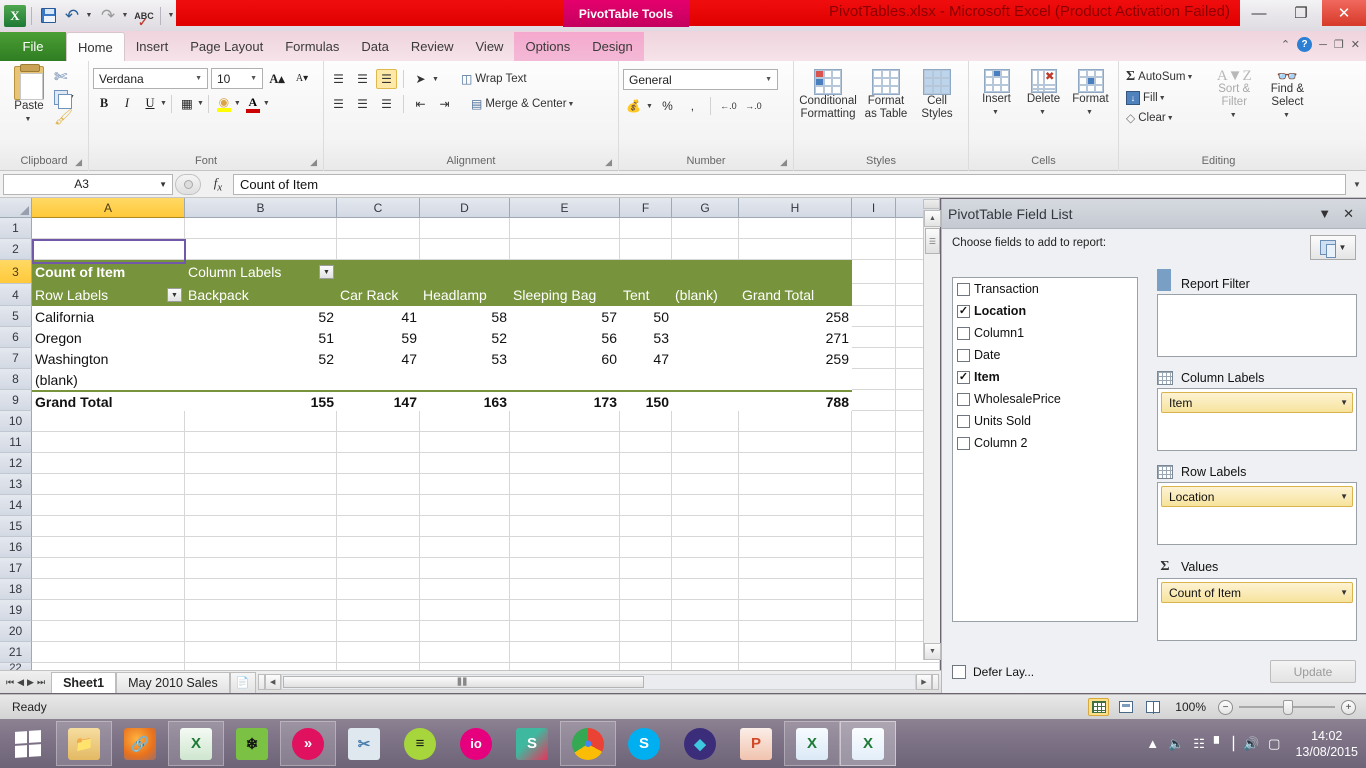 This screenshot has width=1366, height=768. Describe the element at coordinates (1257, 592) in the screenshot. I see `field-pill-count-of-item: Count of Item ▼` at that location.